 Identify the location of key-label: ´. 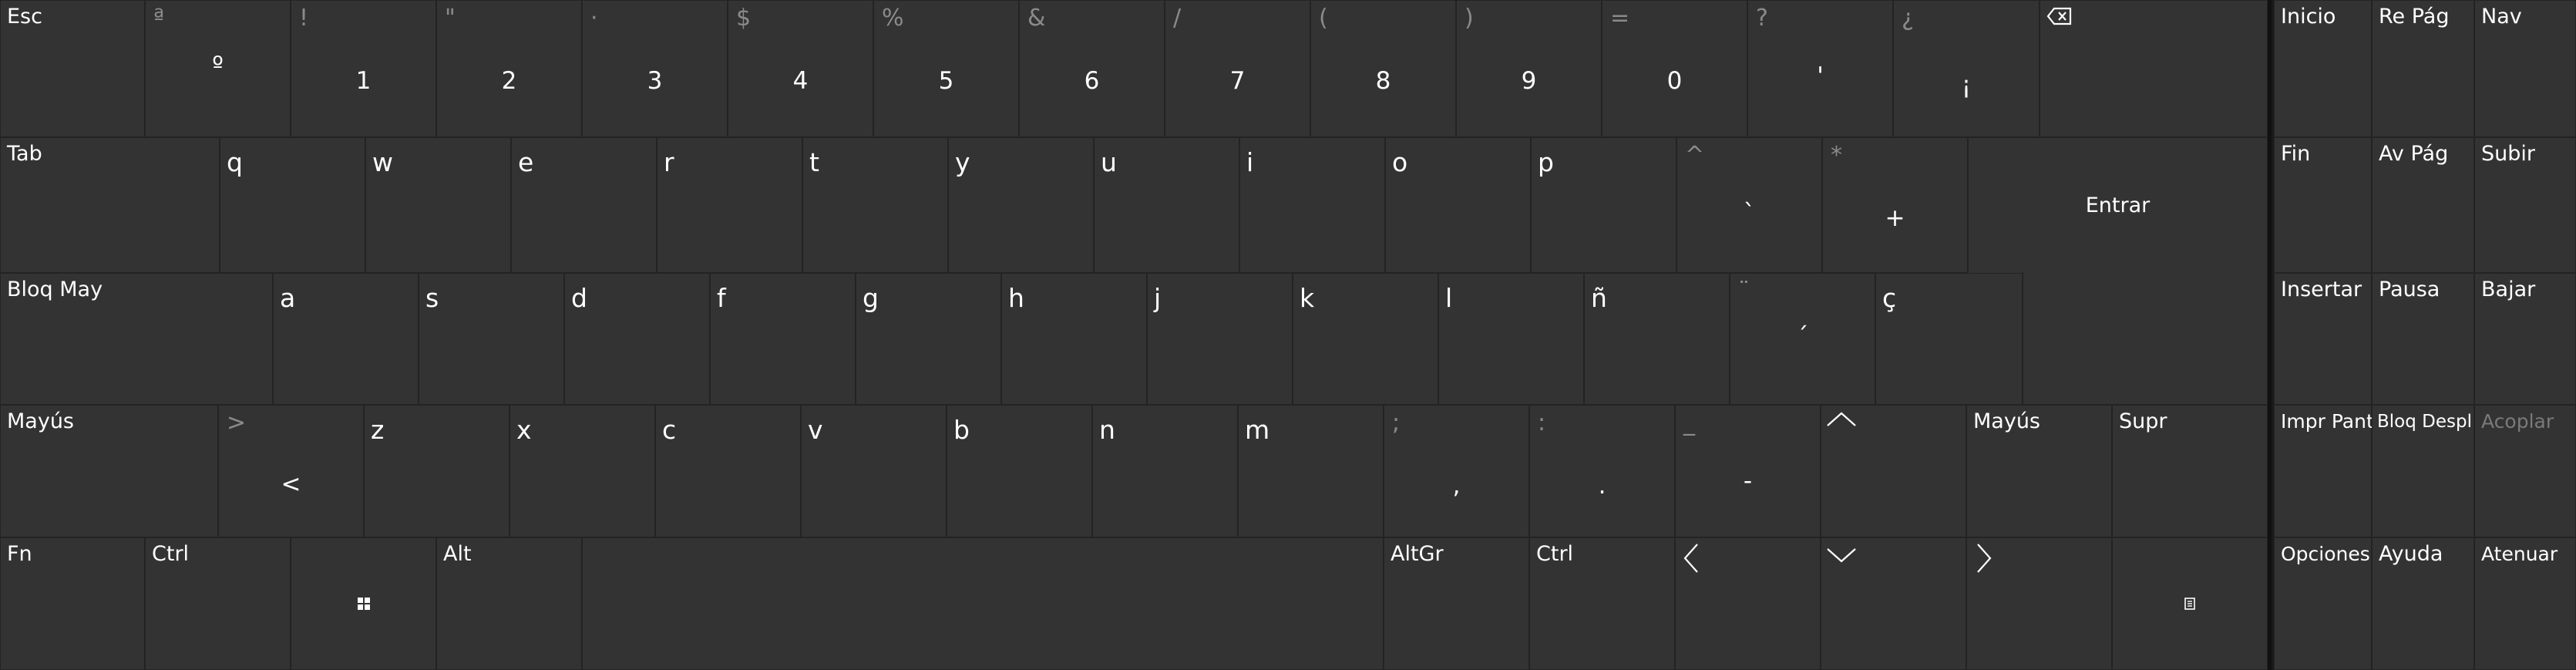
(1802, 337).